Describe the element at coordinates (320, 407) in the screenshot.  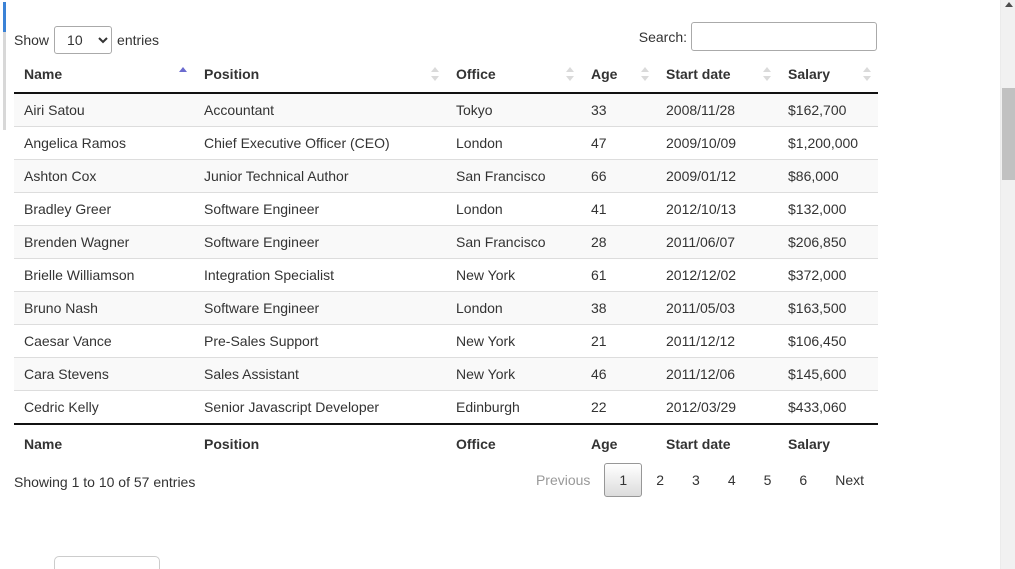
I see `cell-position: Senior Javascript Developer` at that location.